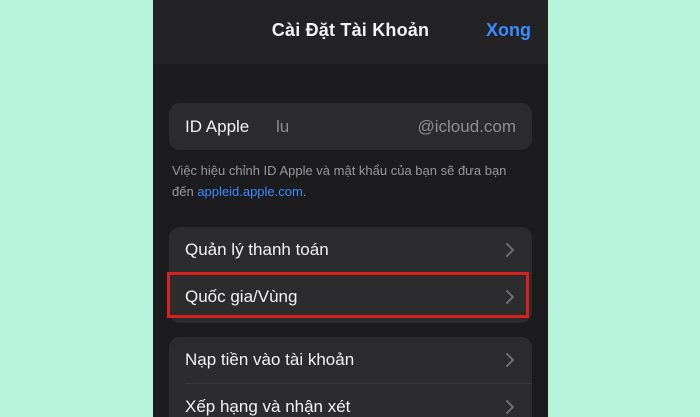 The image size is (700, 417). Describe the element at coordinates (350, 126) in the screenshot. I see `apple-id-row: ID Apple lu @icloud.com` at that location.